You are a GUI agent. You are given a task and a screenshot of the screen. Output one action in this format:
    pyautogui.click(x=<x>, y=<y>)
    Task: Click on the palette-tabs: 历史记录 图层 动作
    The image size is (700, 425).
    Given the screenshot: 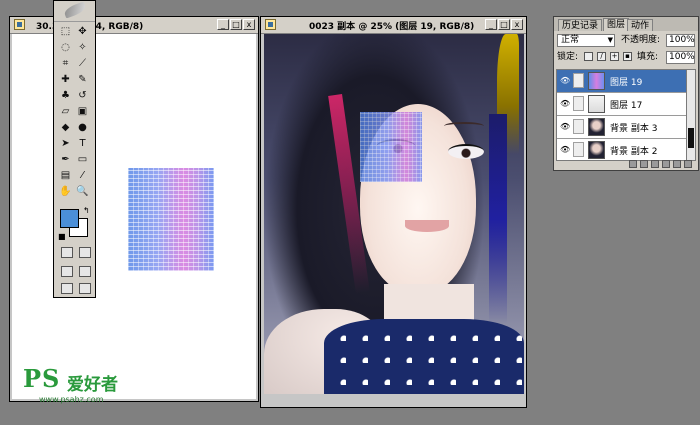 What is the action you would take?
    pyautogui.click(x=626, y=24)
    